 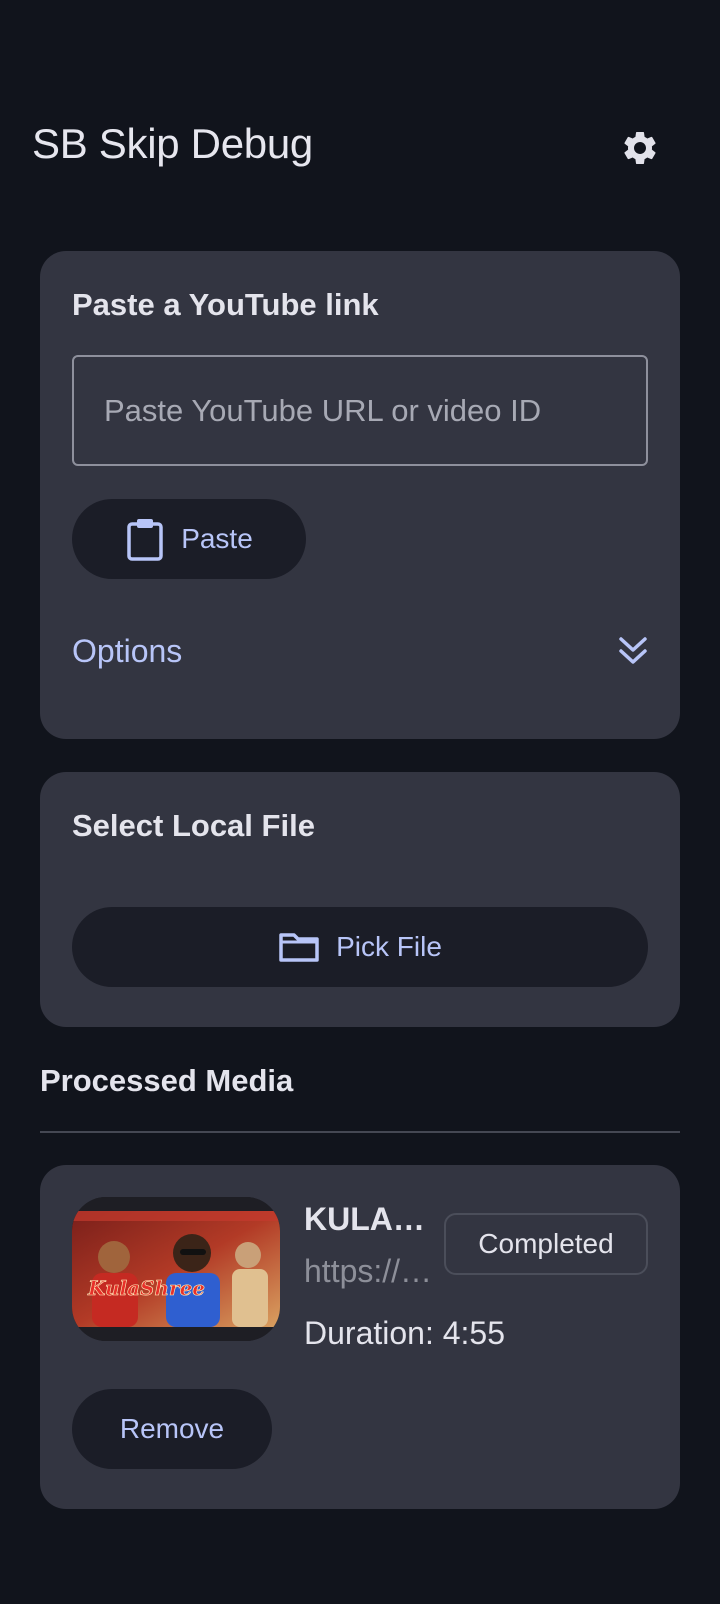 I want to click on processed-media-title: Processed Media, so click(x=167, y=1080).